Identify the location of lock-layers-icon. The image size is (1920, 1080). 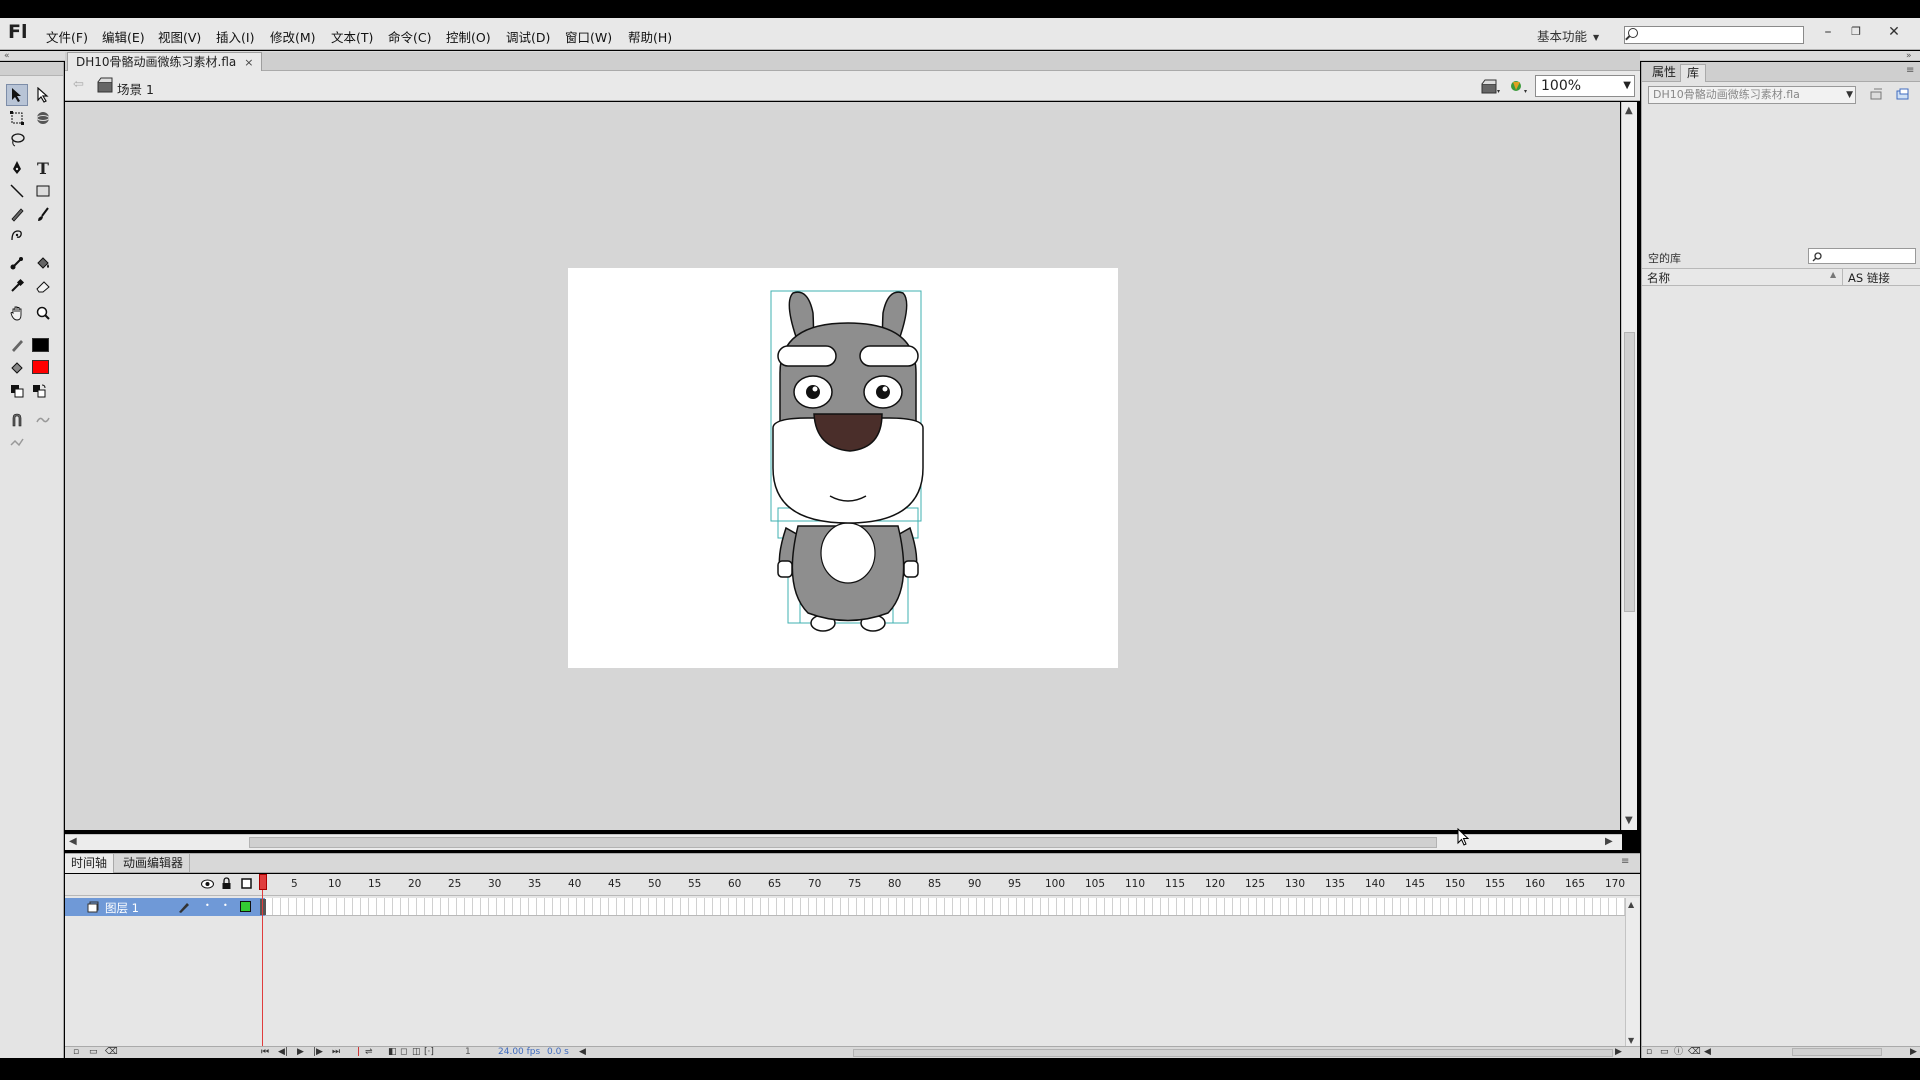
(226, 885).